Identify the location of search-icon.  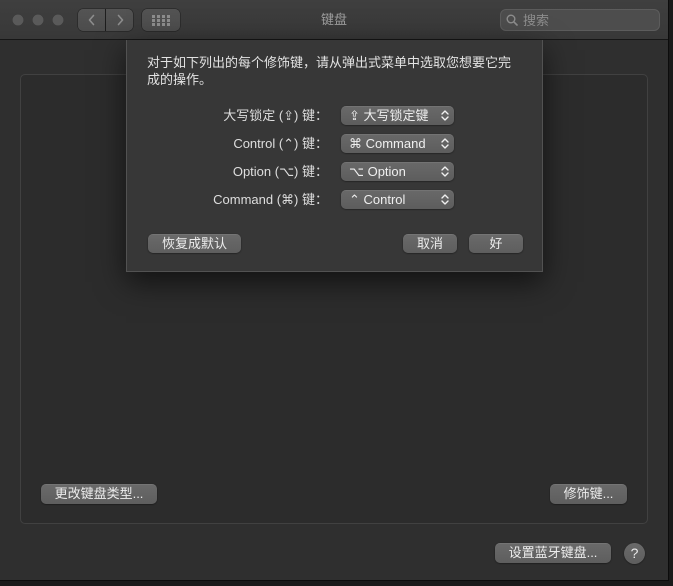
(512, 20).